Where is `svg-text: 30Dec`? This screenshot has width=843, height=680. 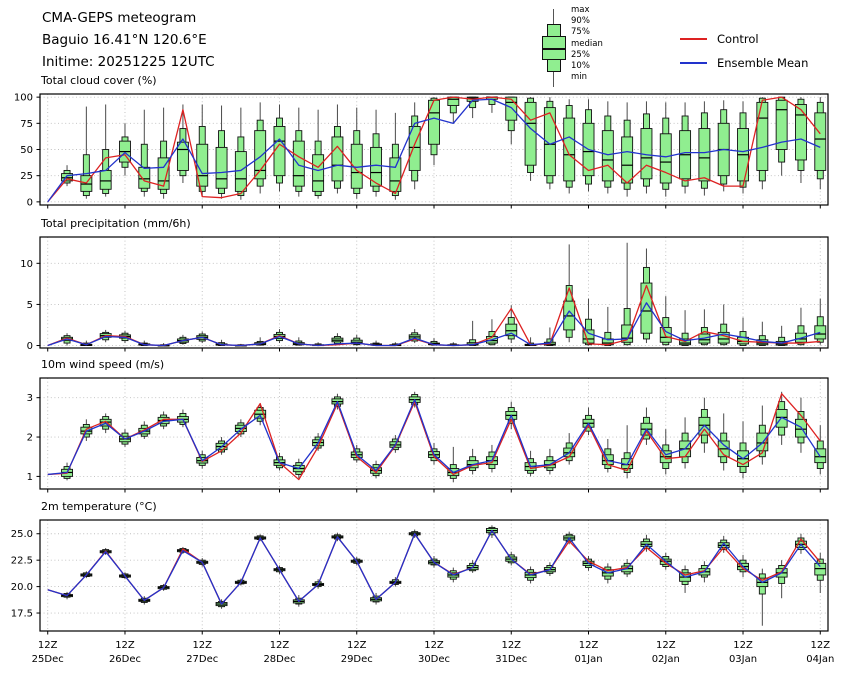 svg-text: 30Dec is located at coordinates (434, 659).